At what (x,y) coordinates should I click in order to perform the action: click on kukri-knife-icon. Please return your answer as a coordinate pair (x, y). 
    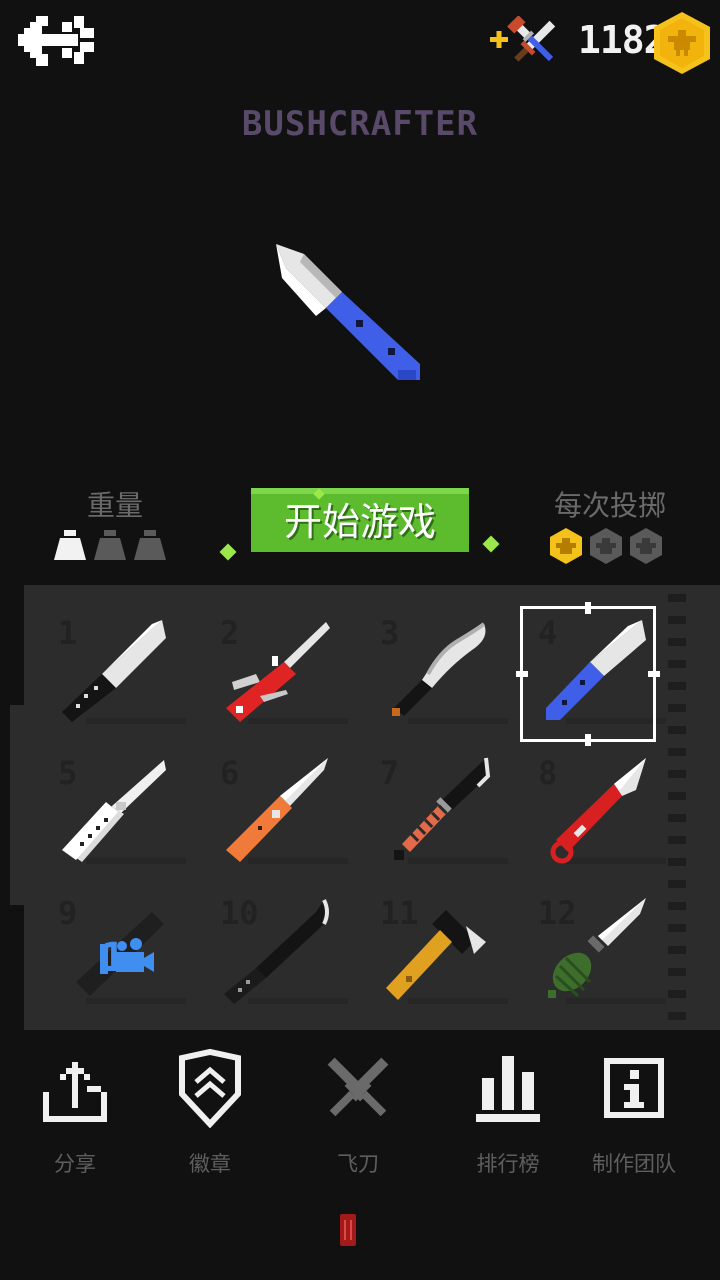
    Looking at the image, I should click on (439, 669).